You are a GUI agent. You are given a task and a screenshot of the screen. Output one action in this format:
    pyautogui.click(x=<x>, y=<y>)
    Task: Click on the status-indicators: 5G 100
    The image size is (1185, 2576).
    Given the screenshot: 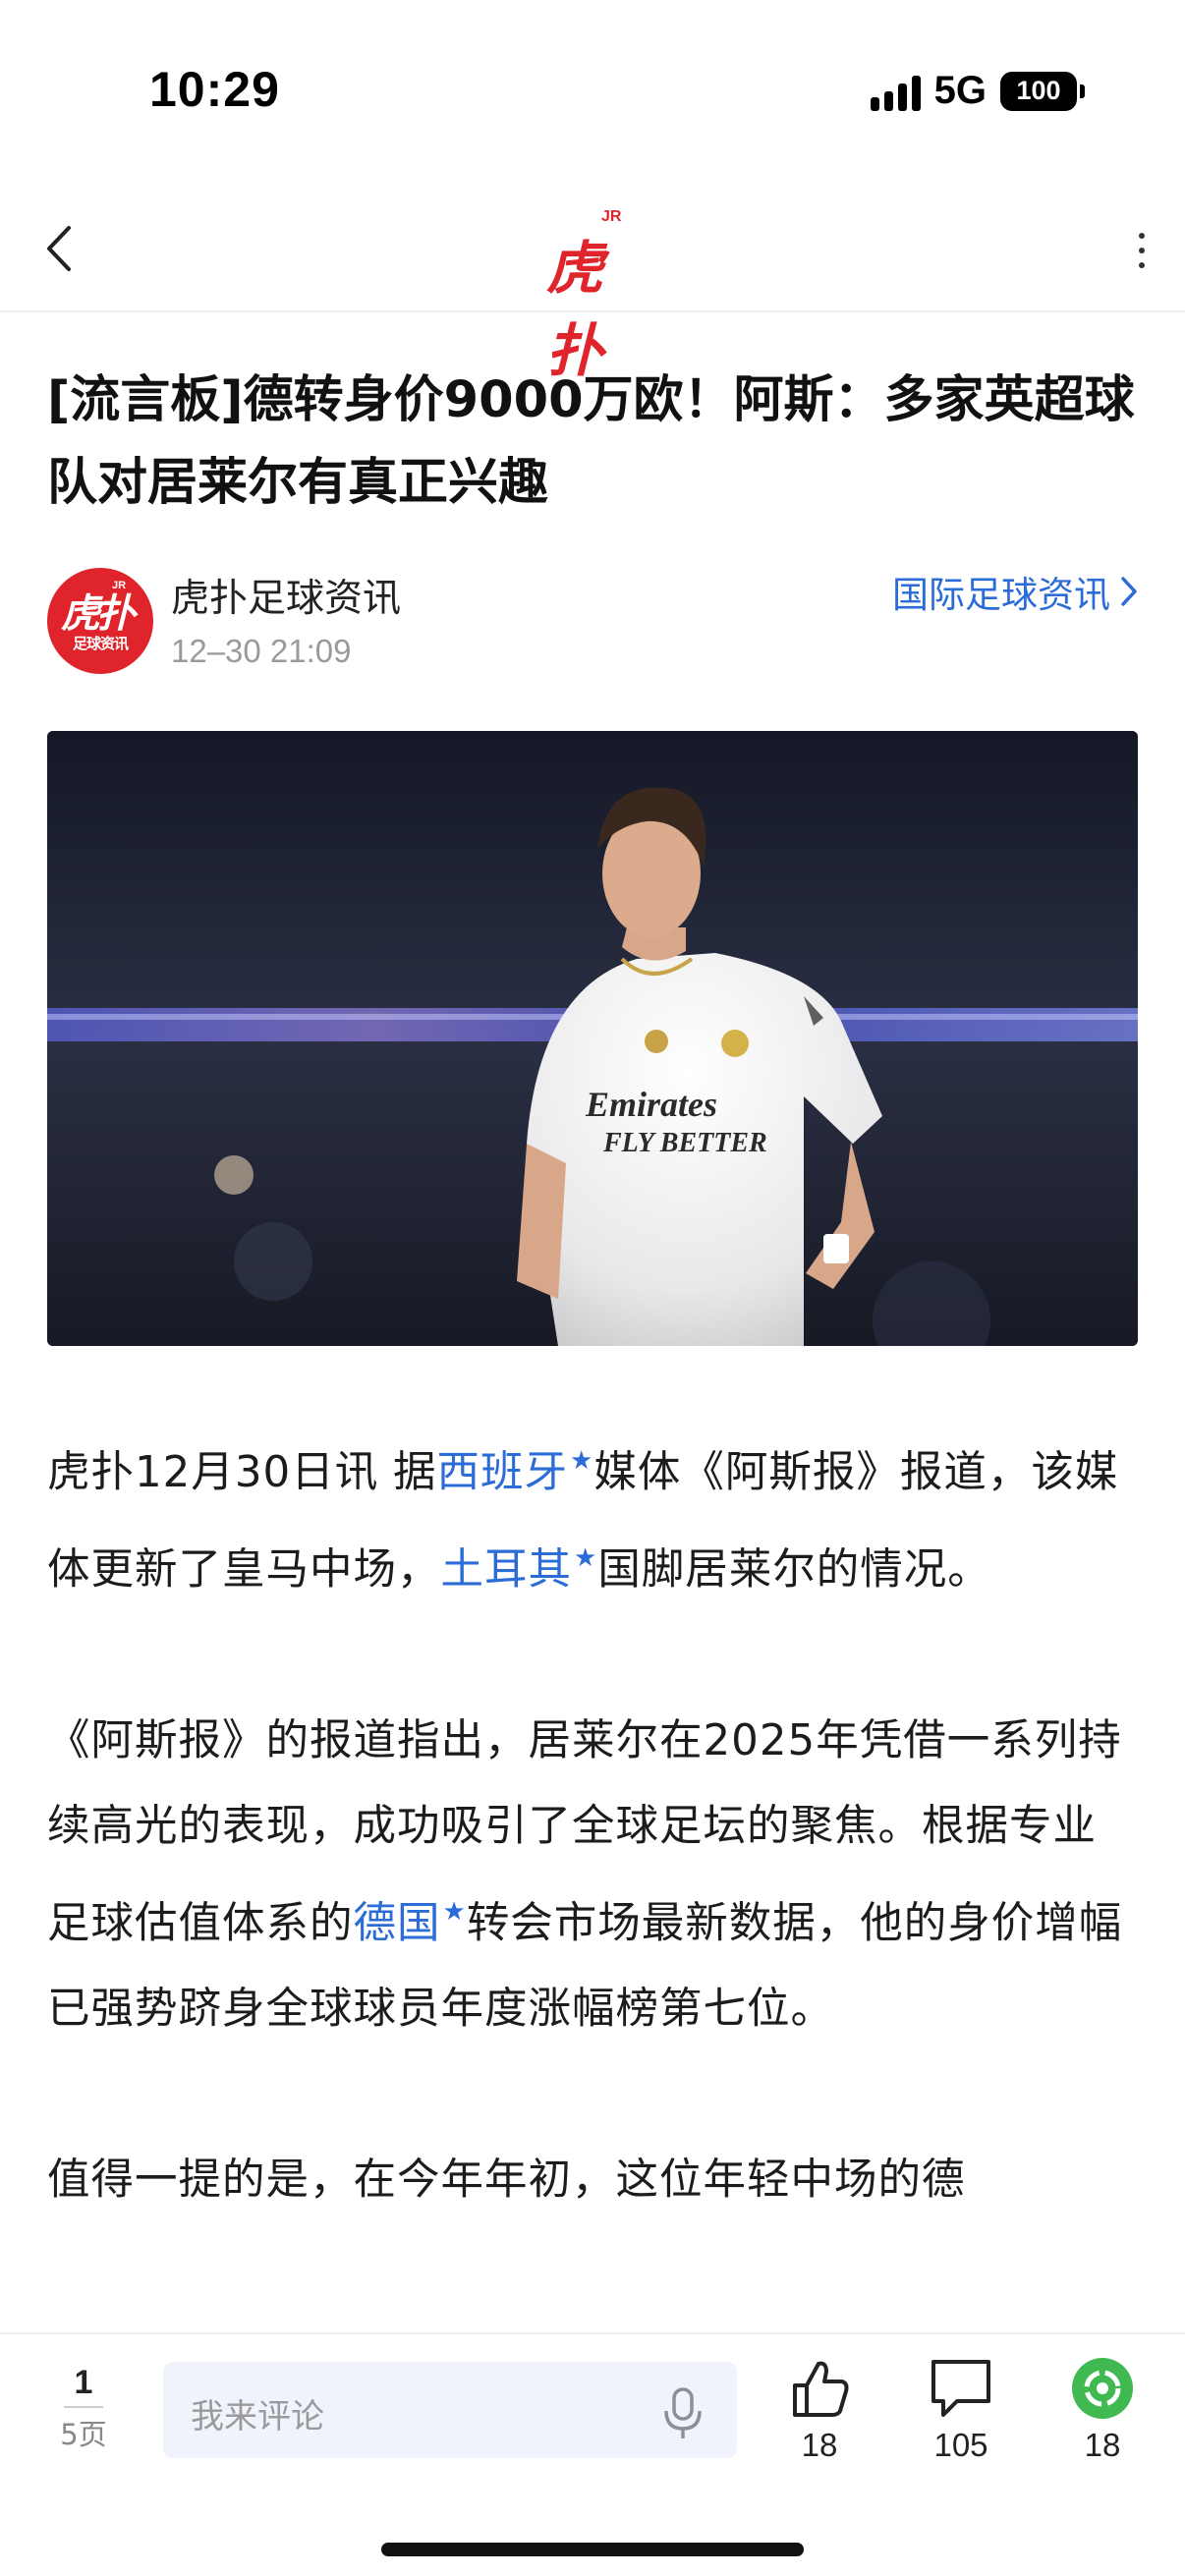 What is the action you would take?
    pyautogui.click(x=978, y=91)
    